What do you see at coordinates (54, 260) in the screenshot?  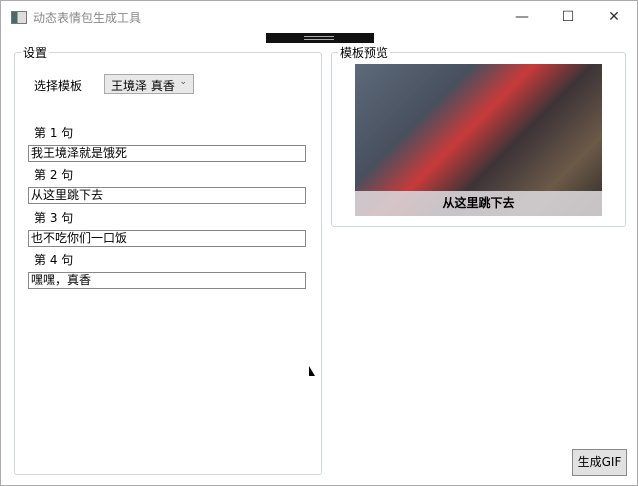 I see `sentence-4-label: 第 4 句` at bounding box center [54, 260].